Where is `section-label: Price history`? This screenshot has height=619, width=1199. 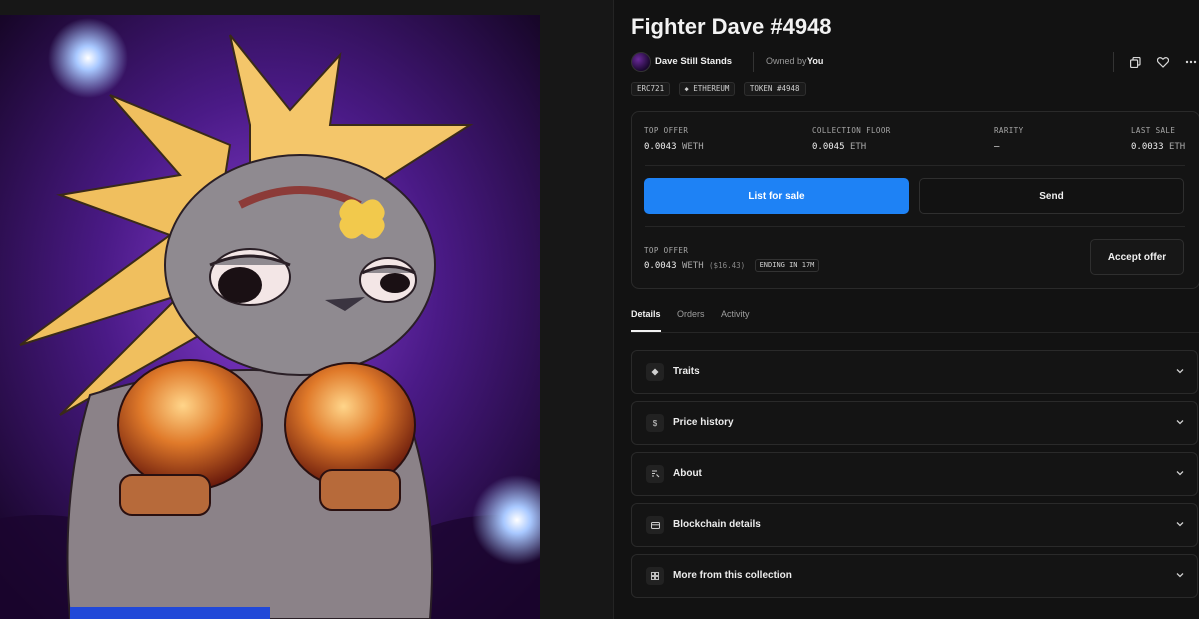
section-label: Price history is located at coordinates (703, 422).